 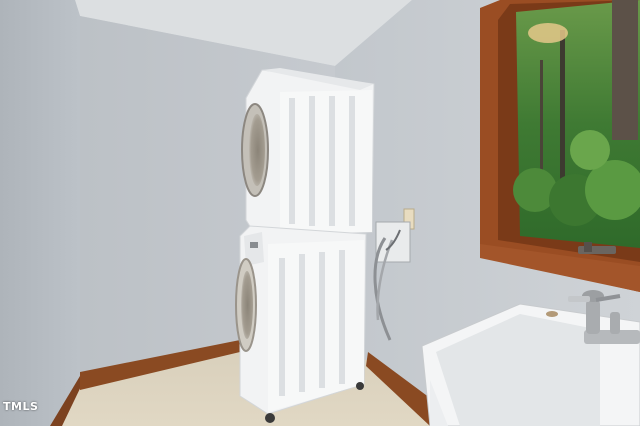 What do you see at coordinates (40, 213) in the screenshot?
I see `left-wall` at bounding box center [40, 213].